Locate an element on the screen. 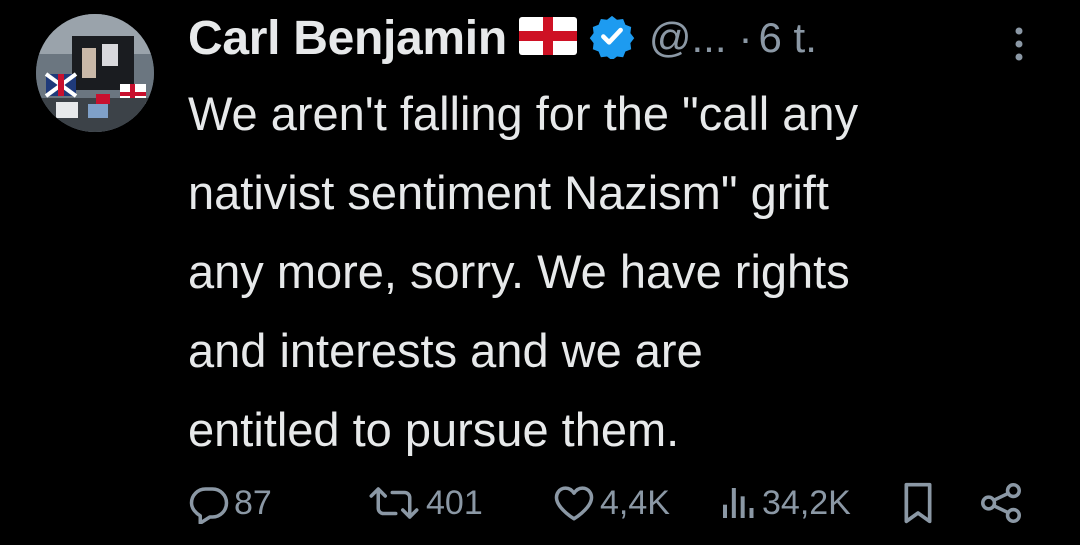 Image resolution: width=1080 pixels, height=545 pixels. views-count: 34,2K is located at coordinates (806, 502).